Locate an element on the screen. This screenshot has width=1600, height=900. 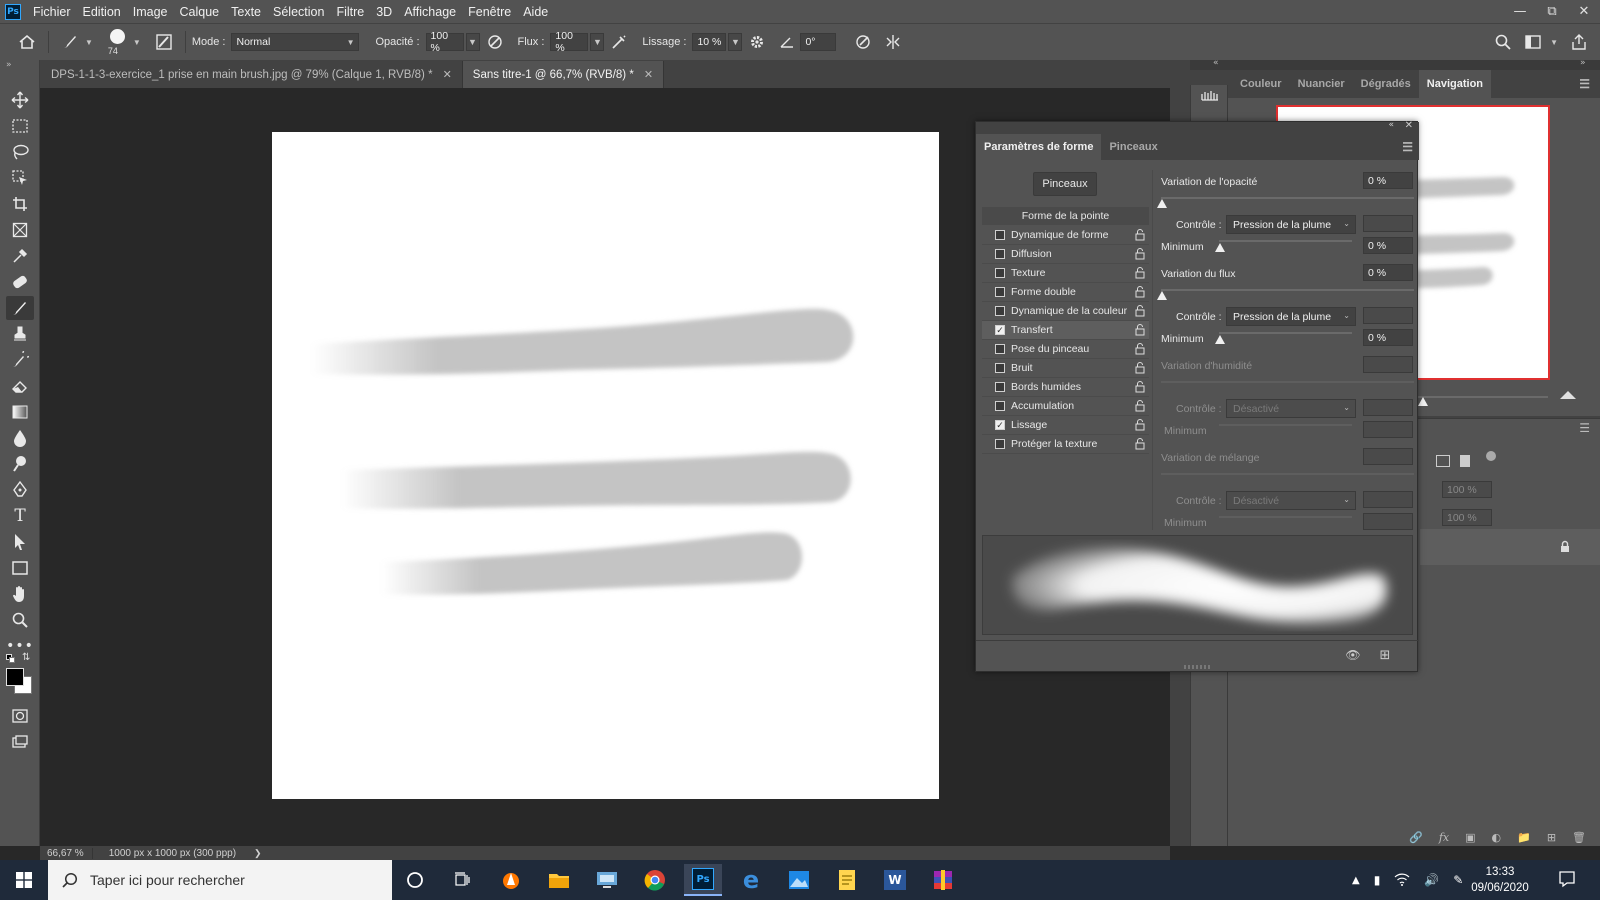
move-tool-icon is located at coordinates (20, 100).